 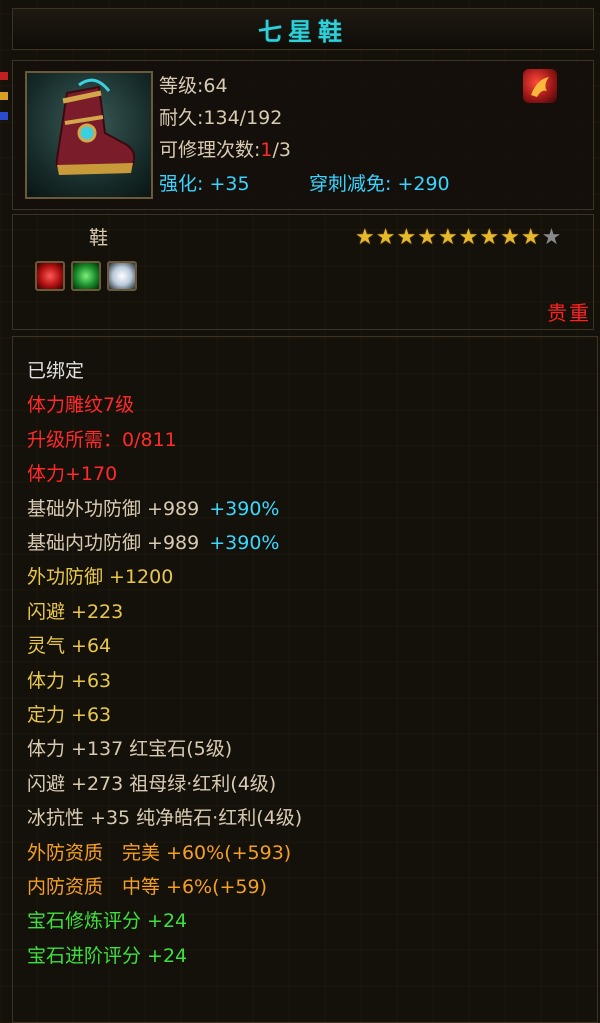 I want to click on attribute-text: 体力雕纹7级, so click(x=81, y=405).